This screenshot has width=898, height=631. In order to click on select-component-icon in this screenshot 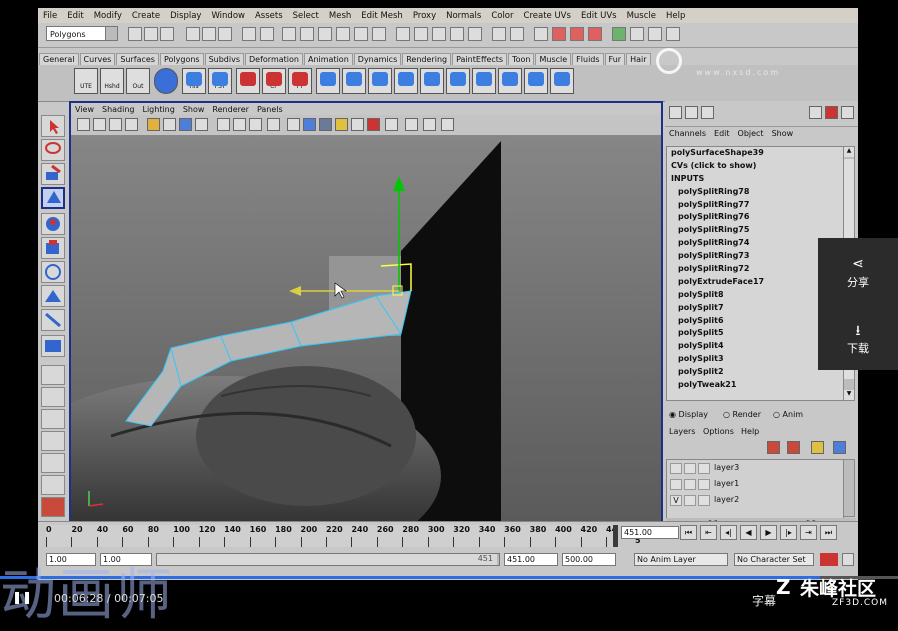, I will do `click(225, 34)`.